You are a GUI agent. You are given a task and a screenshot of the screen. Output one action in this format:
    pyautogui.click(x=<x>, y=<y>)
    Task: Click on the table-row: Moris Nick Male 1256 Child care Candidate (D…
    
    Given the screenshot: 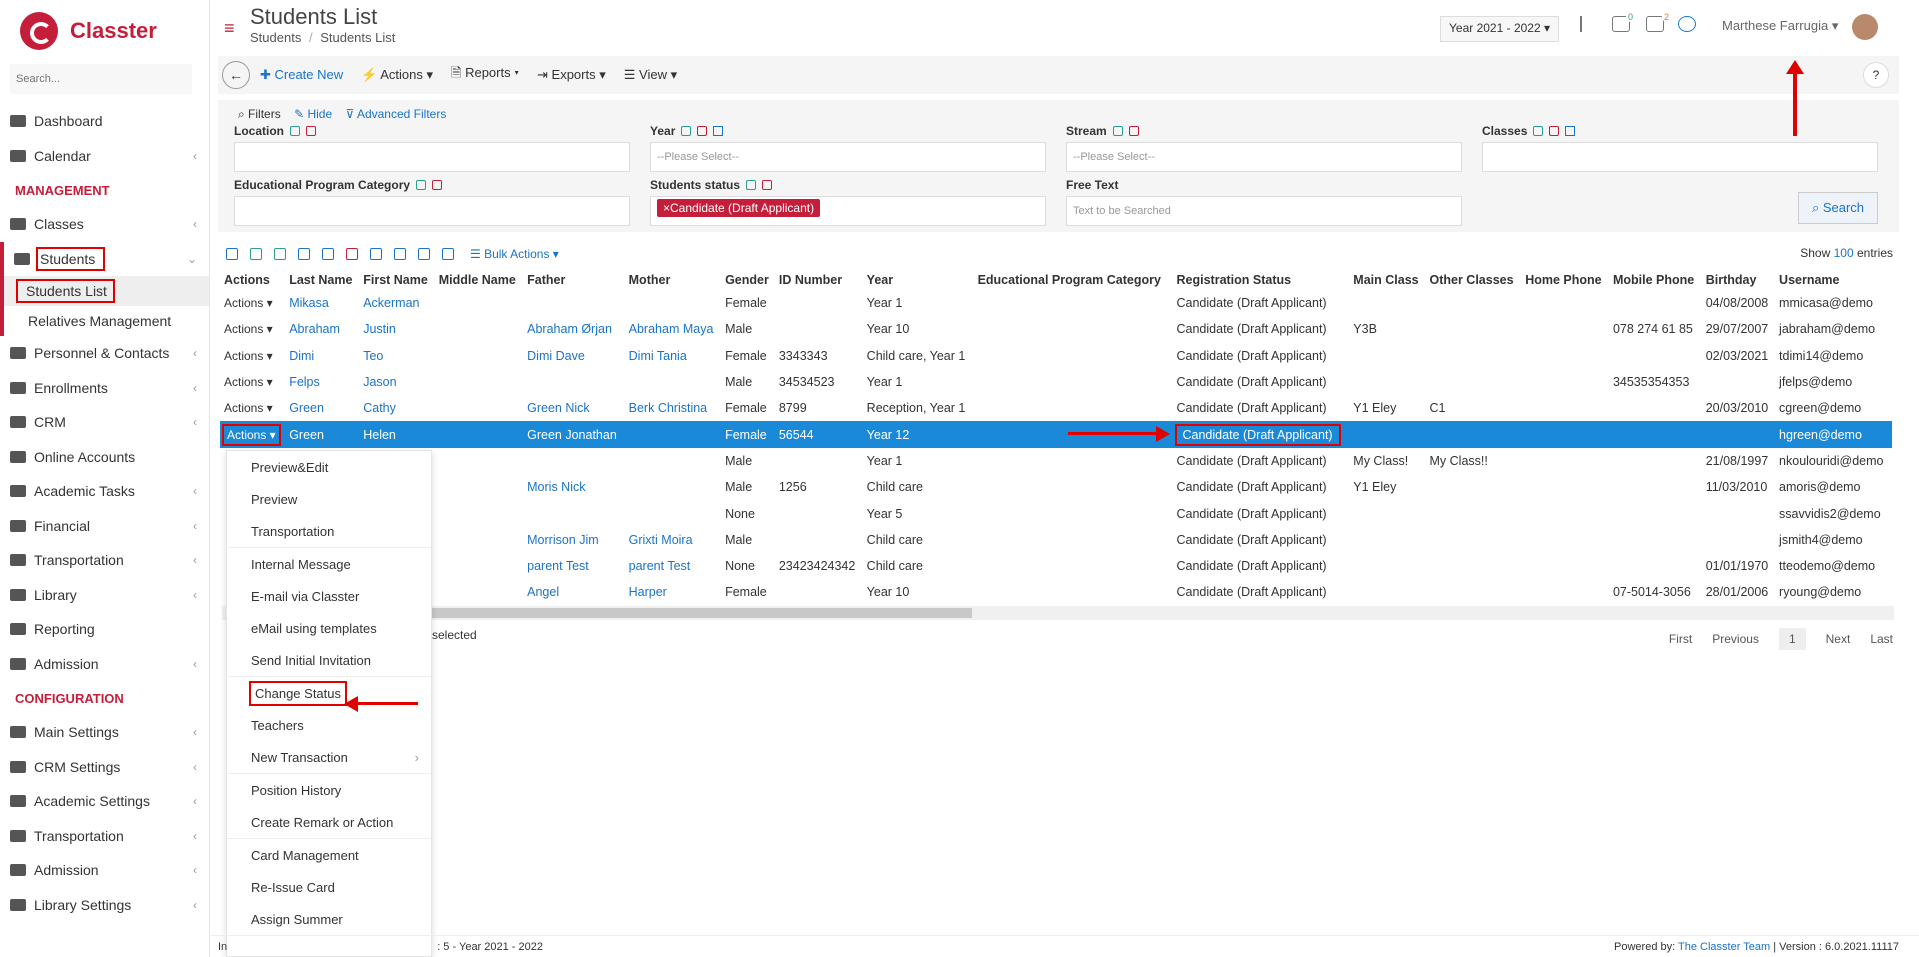 What is the action you would take?
    pyautogui.click(x=1056, y=487)
    